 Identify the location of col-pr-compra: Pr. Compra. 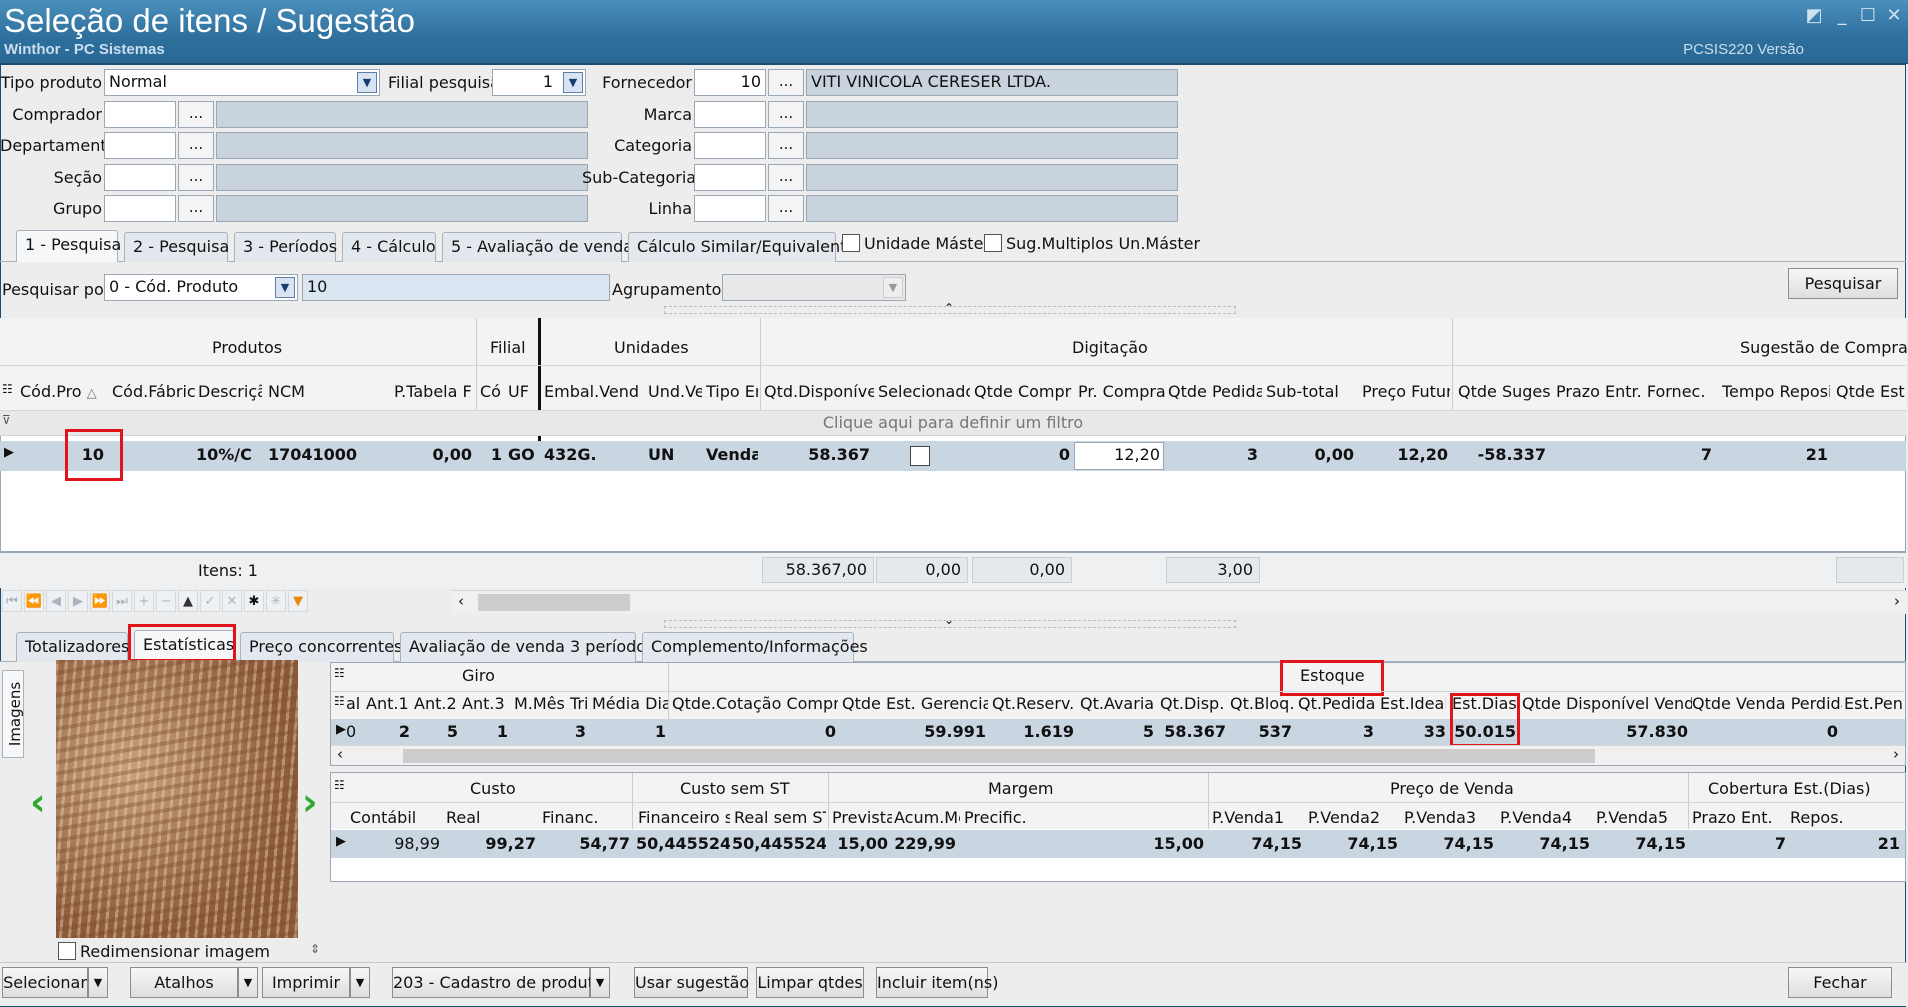
(1122, 391).